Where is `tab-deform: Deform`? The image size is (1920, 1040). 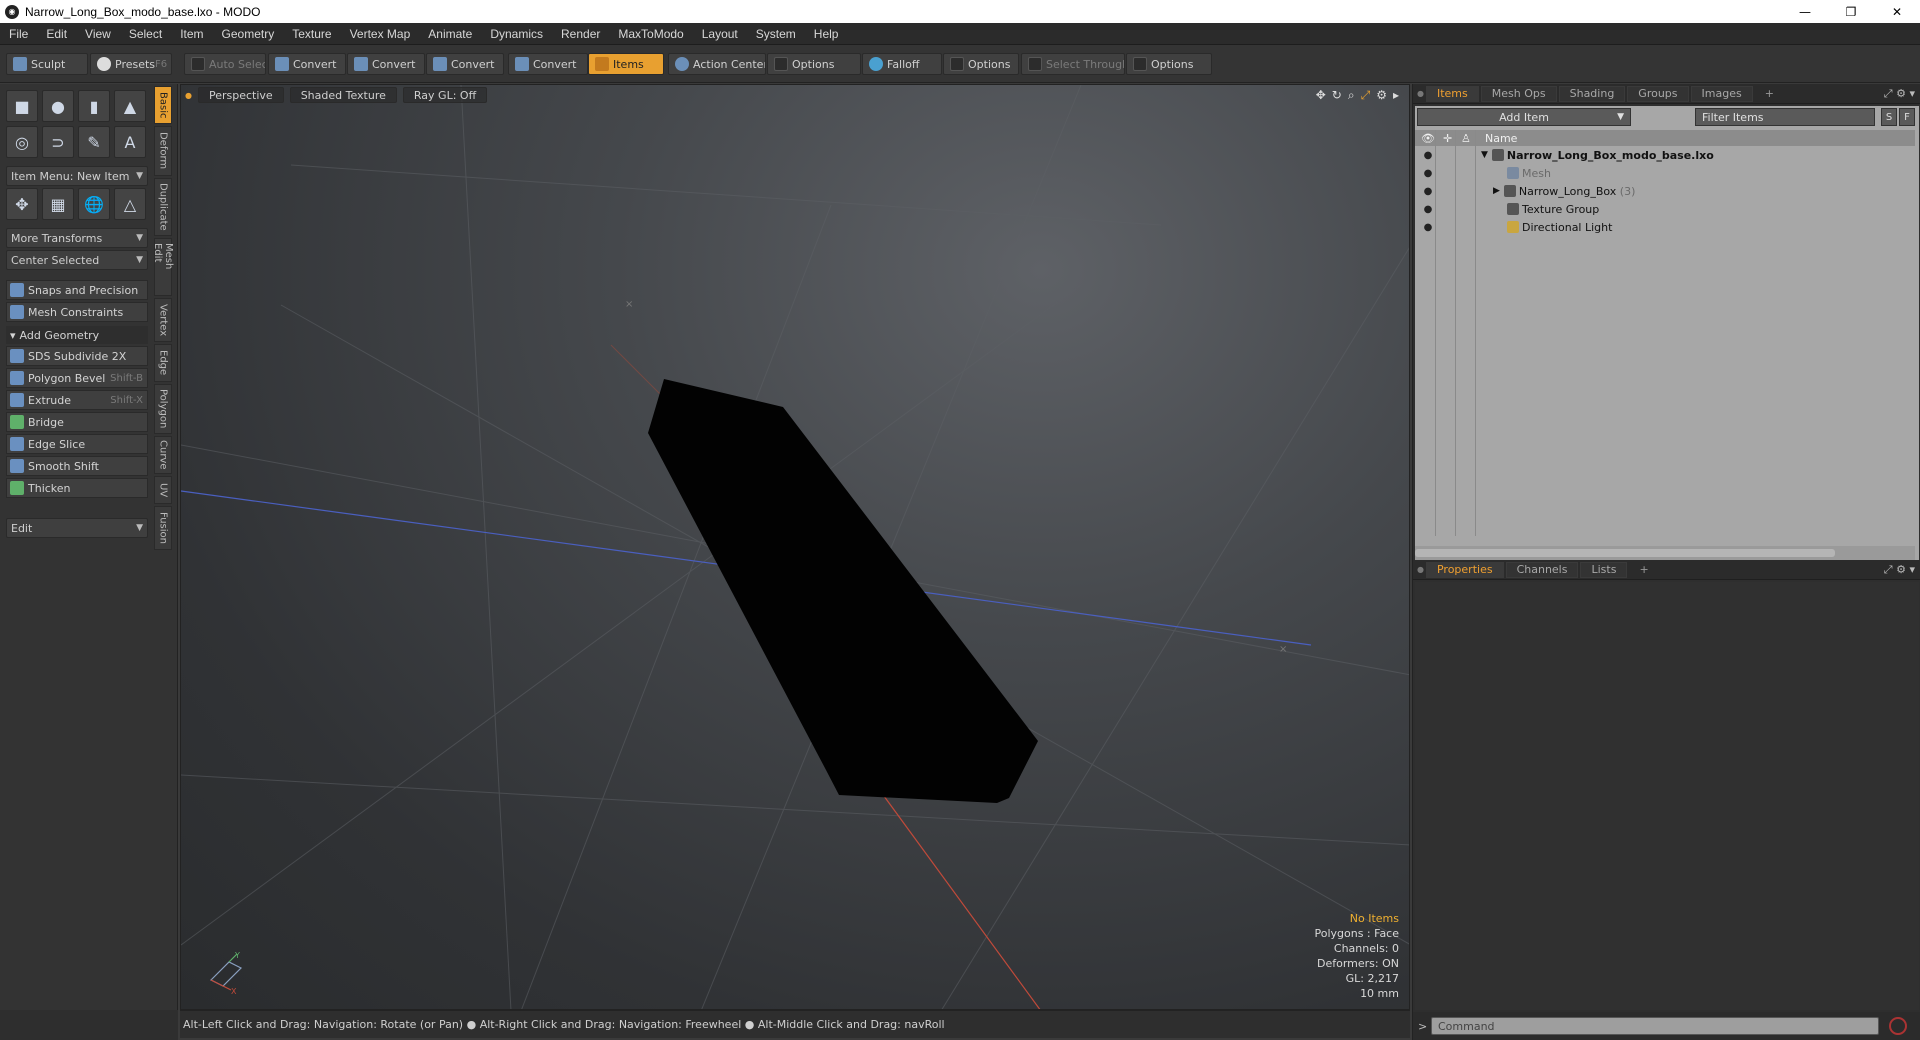 tab-deform: Deform is located at coordinates (163, 151).